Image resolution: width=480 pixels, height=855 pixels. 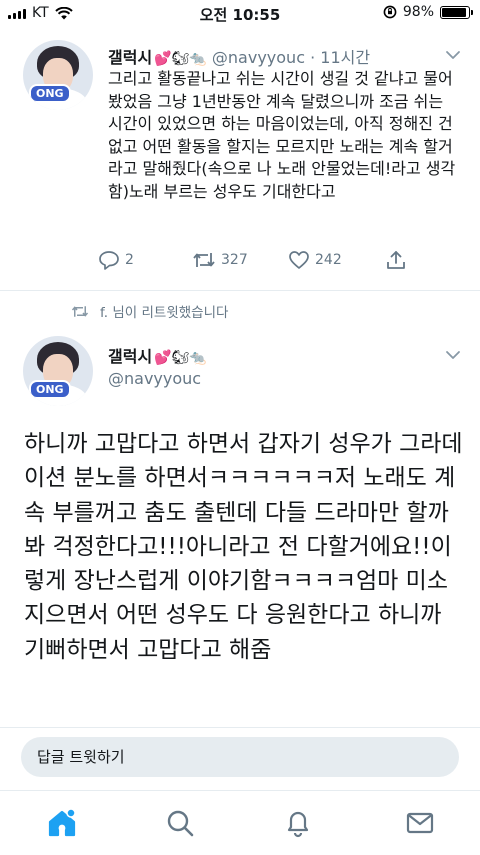 What do you see at coordinates (240, 822) in the screenshot?
I see `tab-bar` at bounding box center [240, 822].